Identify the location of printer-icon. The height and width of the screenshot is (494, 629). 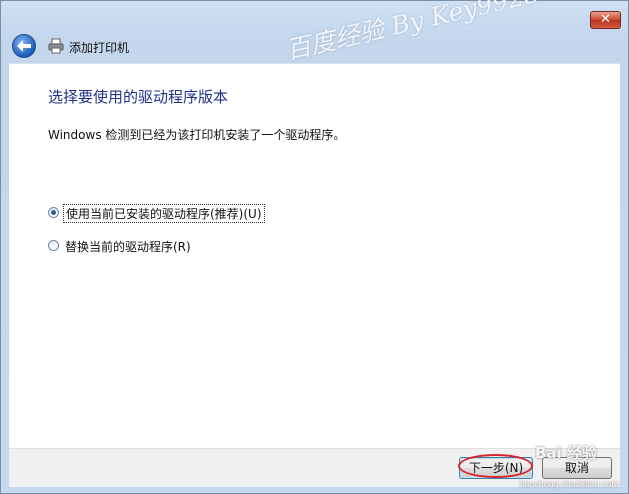
(56, 46).